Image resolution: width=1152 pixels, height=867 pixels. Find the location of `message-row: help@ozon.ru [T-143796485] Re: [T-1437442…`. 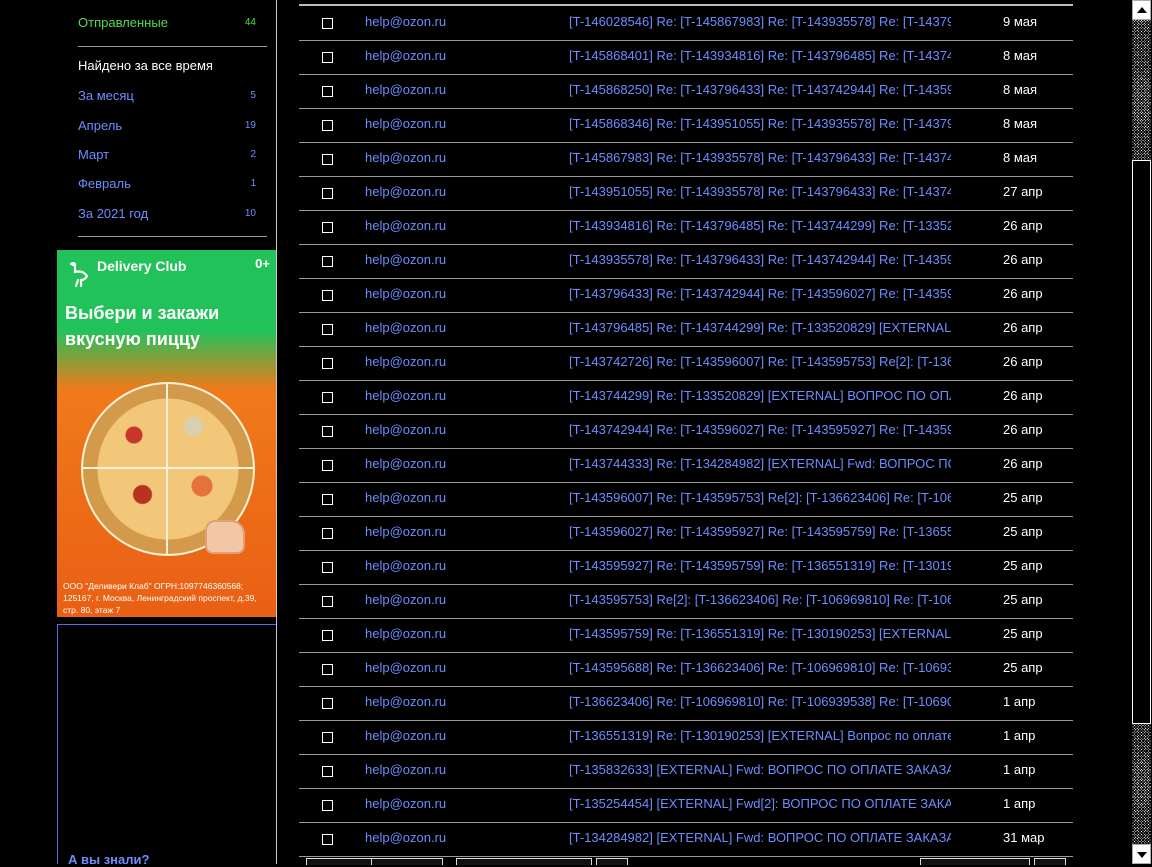

message-row: help@ozon.ru [T-143796485] Re: [T-1437442… is located at coordinates (686, 329).